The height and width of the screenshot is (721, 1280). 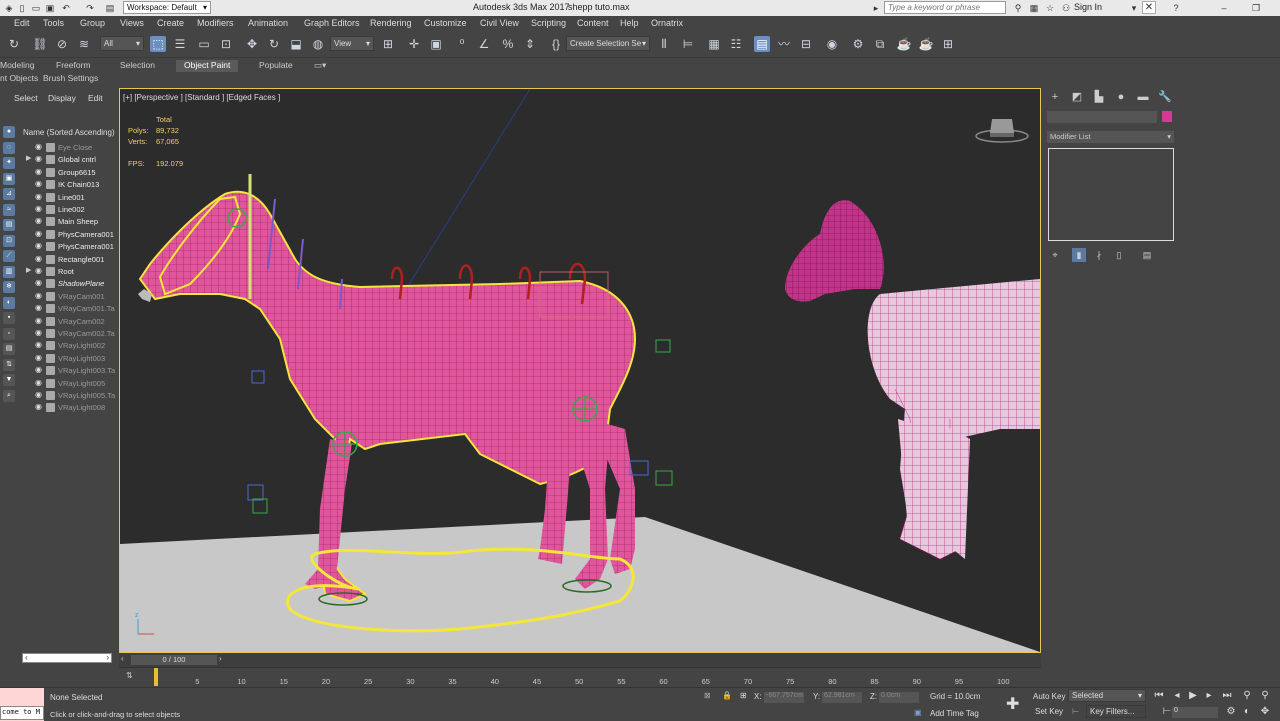 I want to click on toggle-ribbon-icon: ▤, so click(x=762, y=44).